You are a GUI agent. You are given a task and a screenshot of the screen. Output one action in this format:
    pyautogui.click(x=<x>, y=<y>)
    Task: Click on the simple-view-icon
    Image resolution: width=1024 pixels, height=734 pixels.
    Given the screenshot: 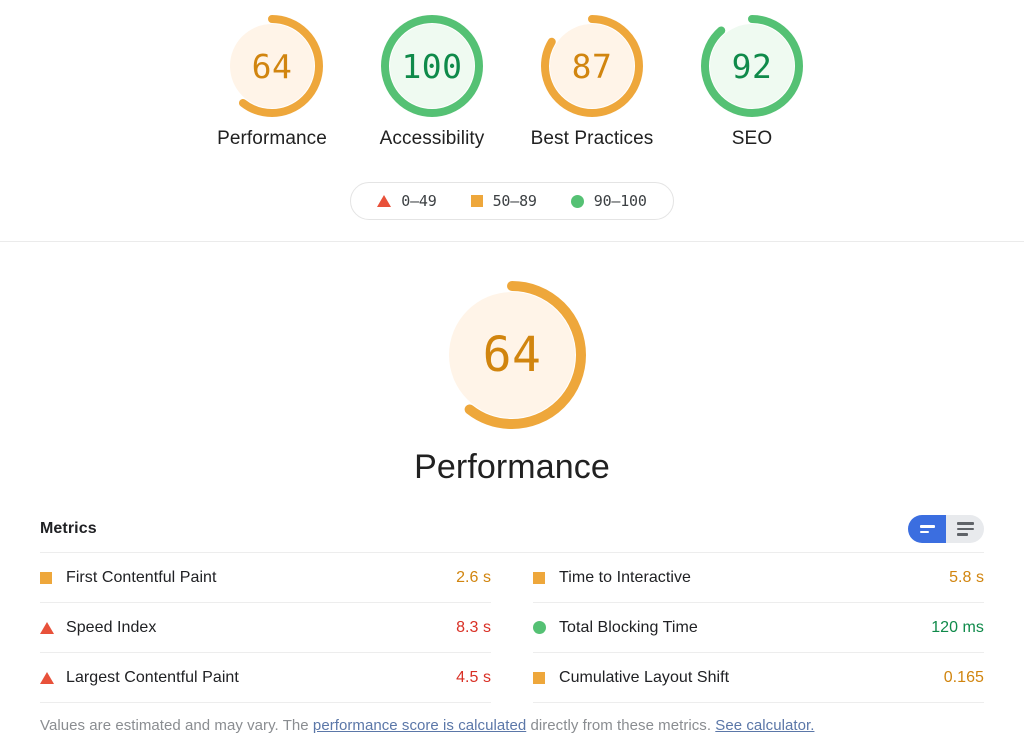 What is the action you would take?
    pyautogui.click(x=927, y=529)
    